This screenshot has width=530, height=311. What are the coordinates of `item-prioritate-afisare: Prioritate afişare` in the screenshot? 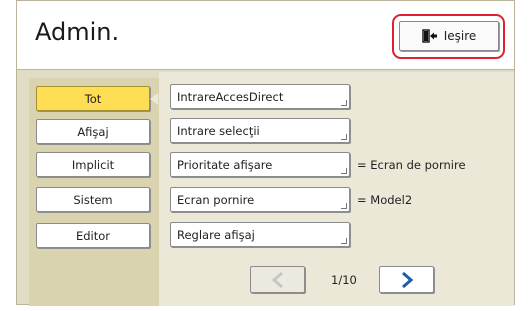 It's located at (260, 164).